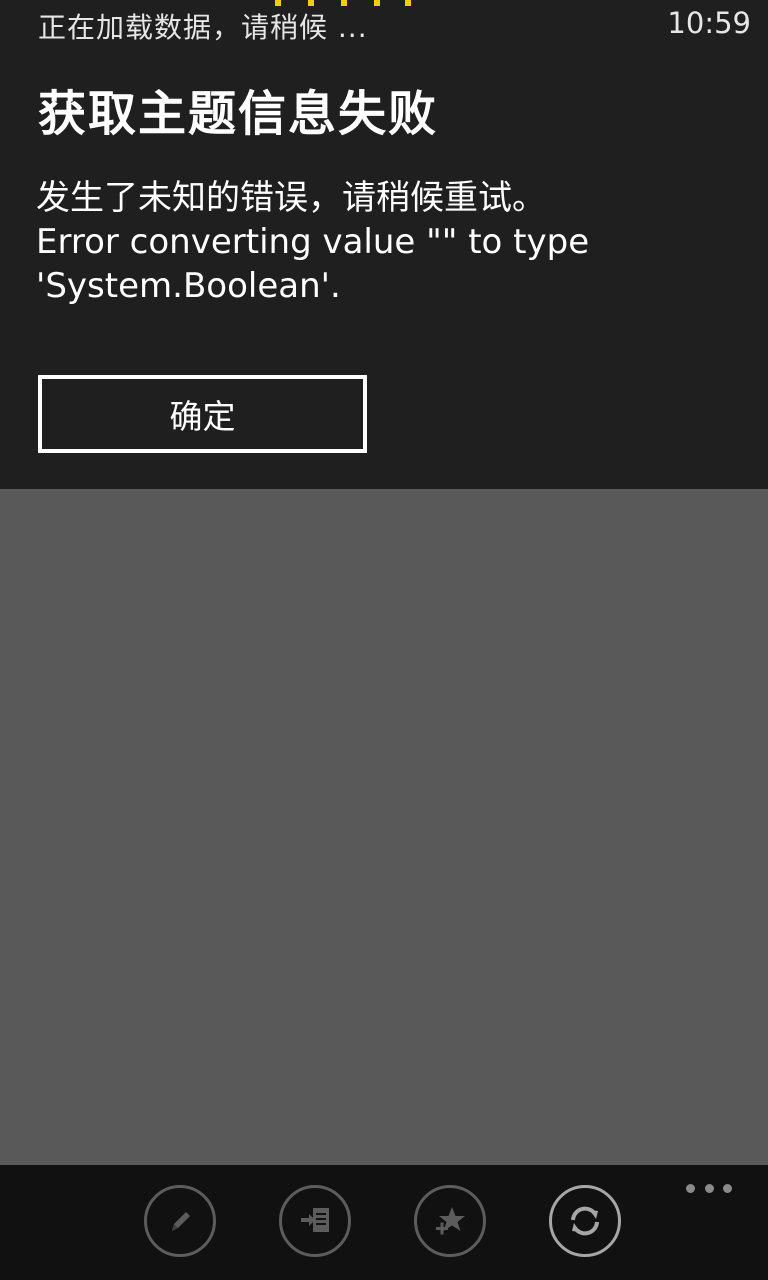 This screenshot has height=1280, width=768. What do you see at coordinates (450, 1221) in the screenshot?
I see `add-favorite-icon` at bounding box center [450, 1221].